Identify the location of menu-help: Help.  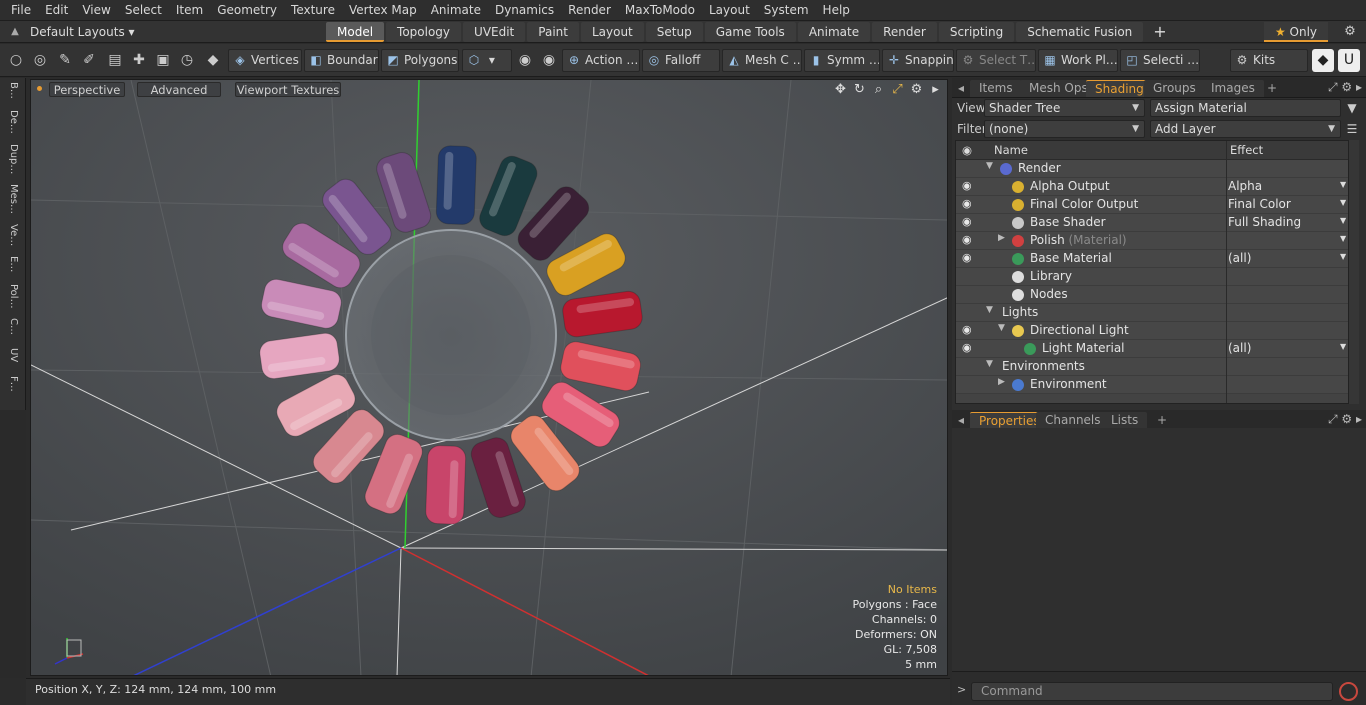
(836, 10).